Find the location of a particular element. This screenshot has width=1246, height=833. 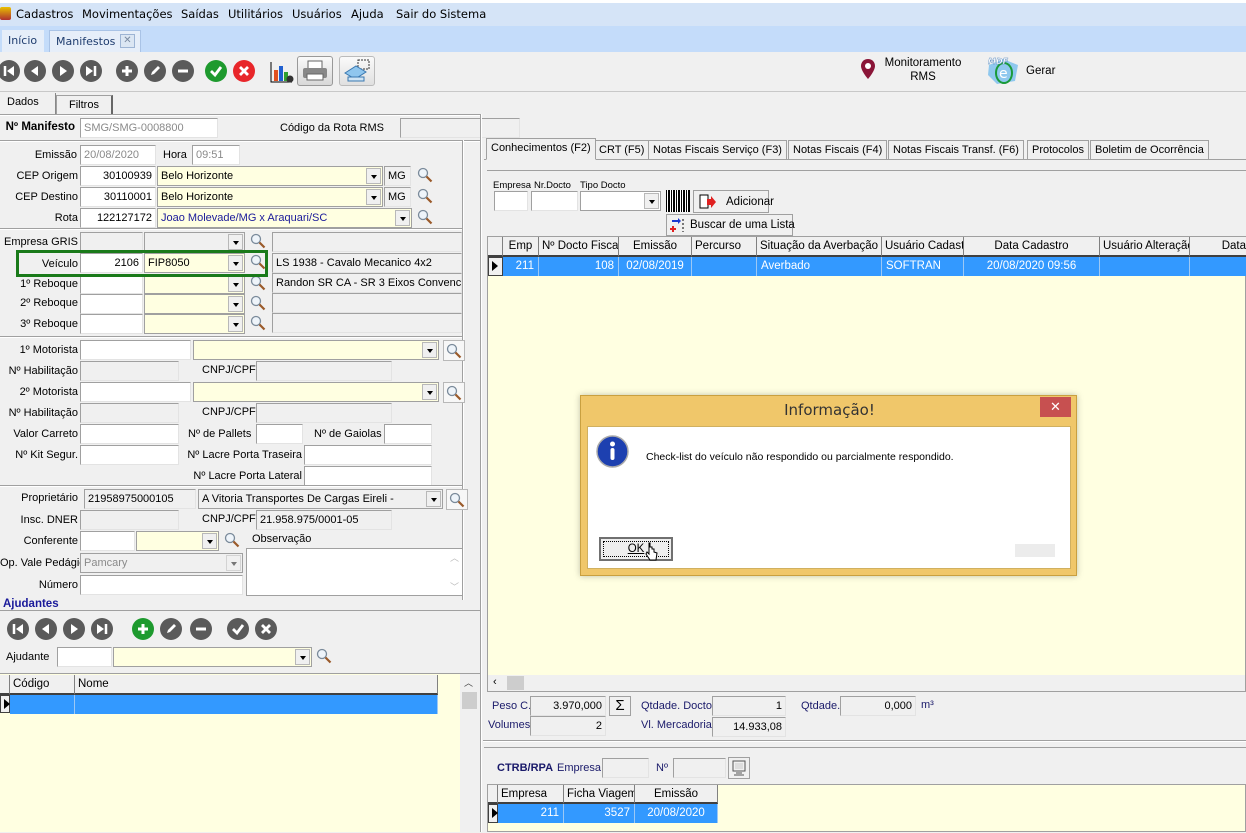

prev-record-button is located at coordinates (35, 71).